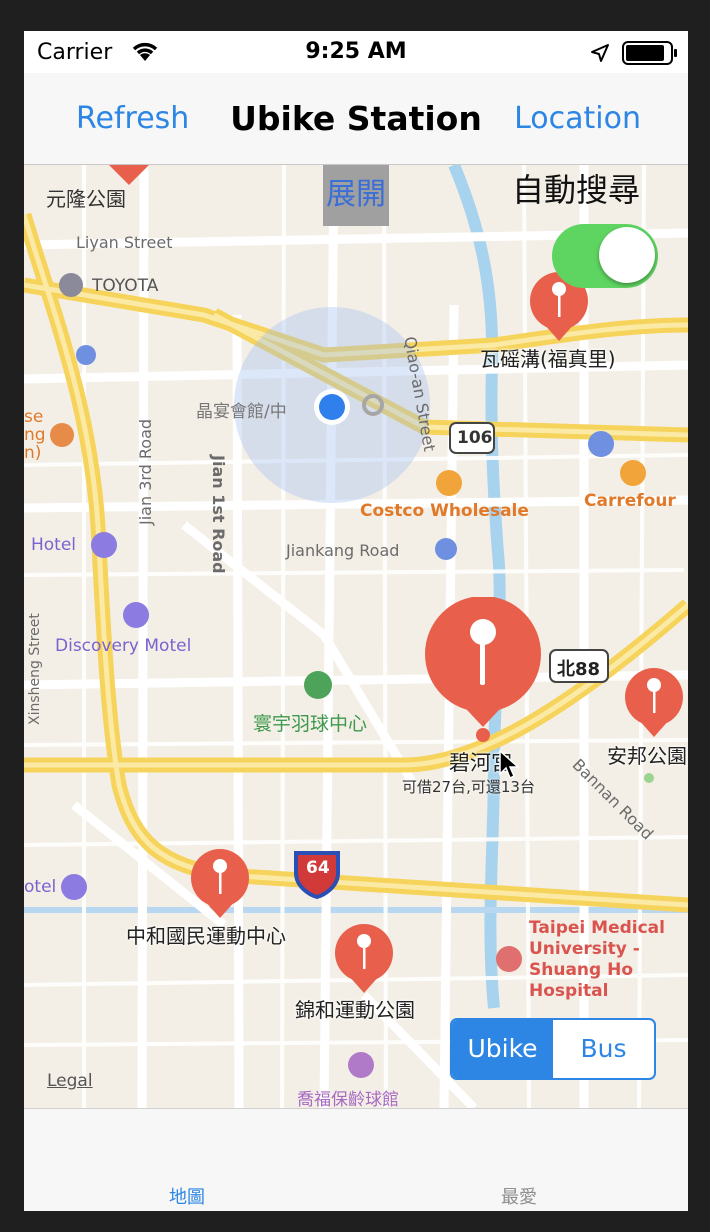 This screenshot has width=710, height=1232. What do you see at coordinates (647, 756) in the screenshot?
I see `station-label: 安邦公園` at bounding box center [647, 756].